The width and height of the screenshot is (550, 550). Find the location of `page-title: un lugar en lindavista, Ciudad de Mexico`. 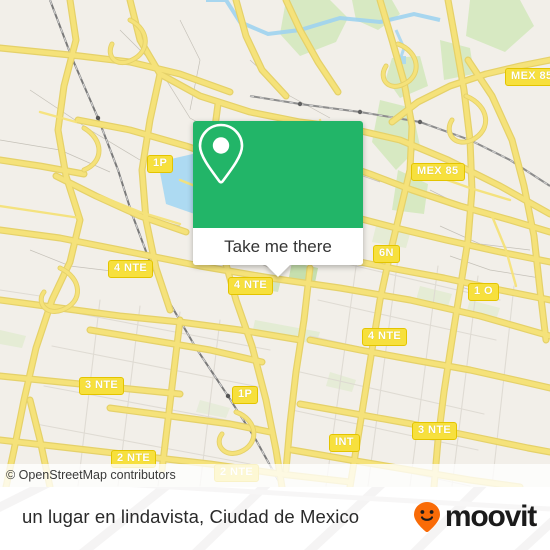

page-title: un lugar en lindavista, Ciudad de Mexico is located at coordinates (191, 516).